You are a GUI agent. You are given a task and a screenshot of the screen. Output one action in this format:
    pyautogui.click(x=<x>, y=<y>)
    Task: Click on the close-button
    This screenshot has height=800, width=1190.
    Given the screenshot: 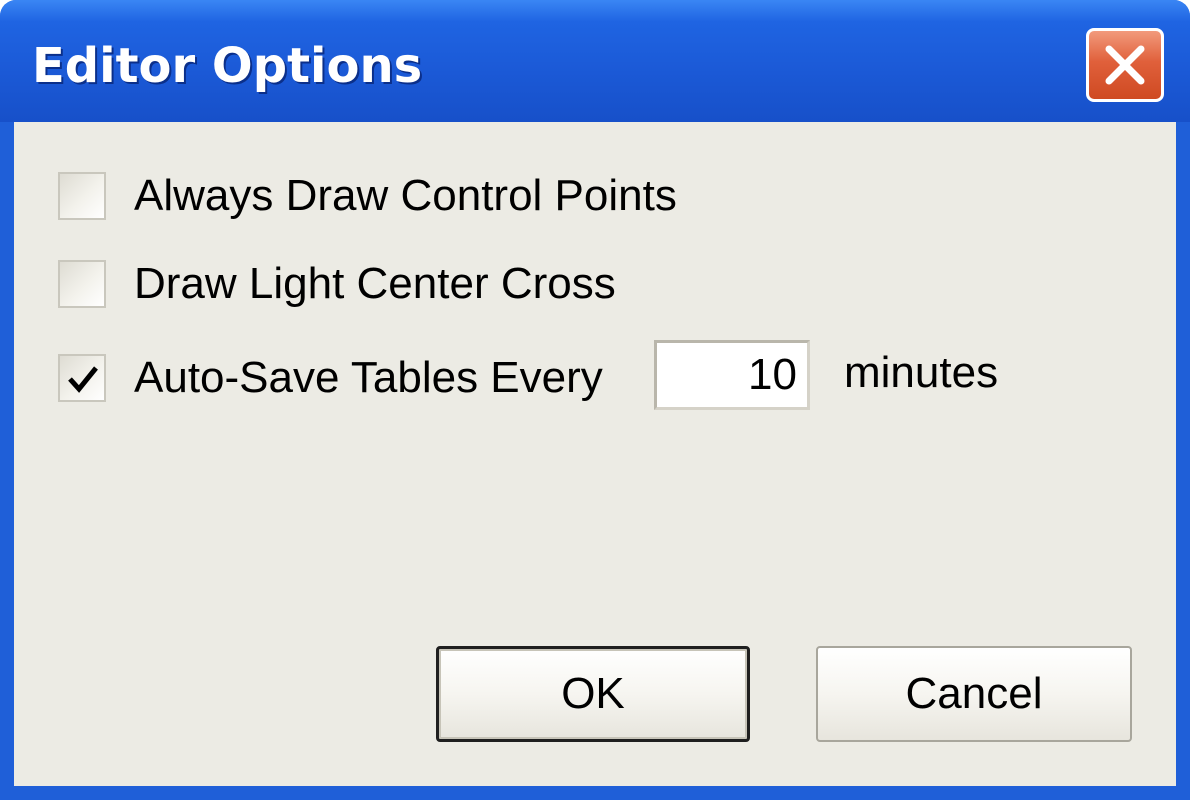 What is the action you would take?
    pyautogui.click(x=1125, y=65)
    